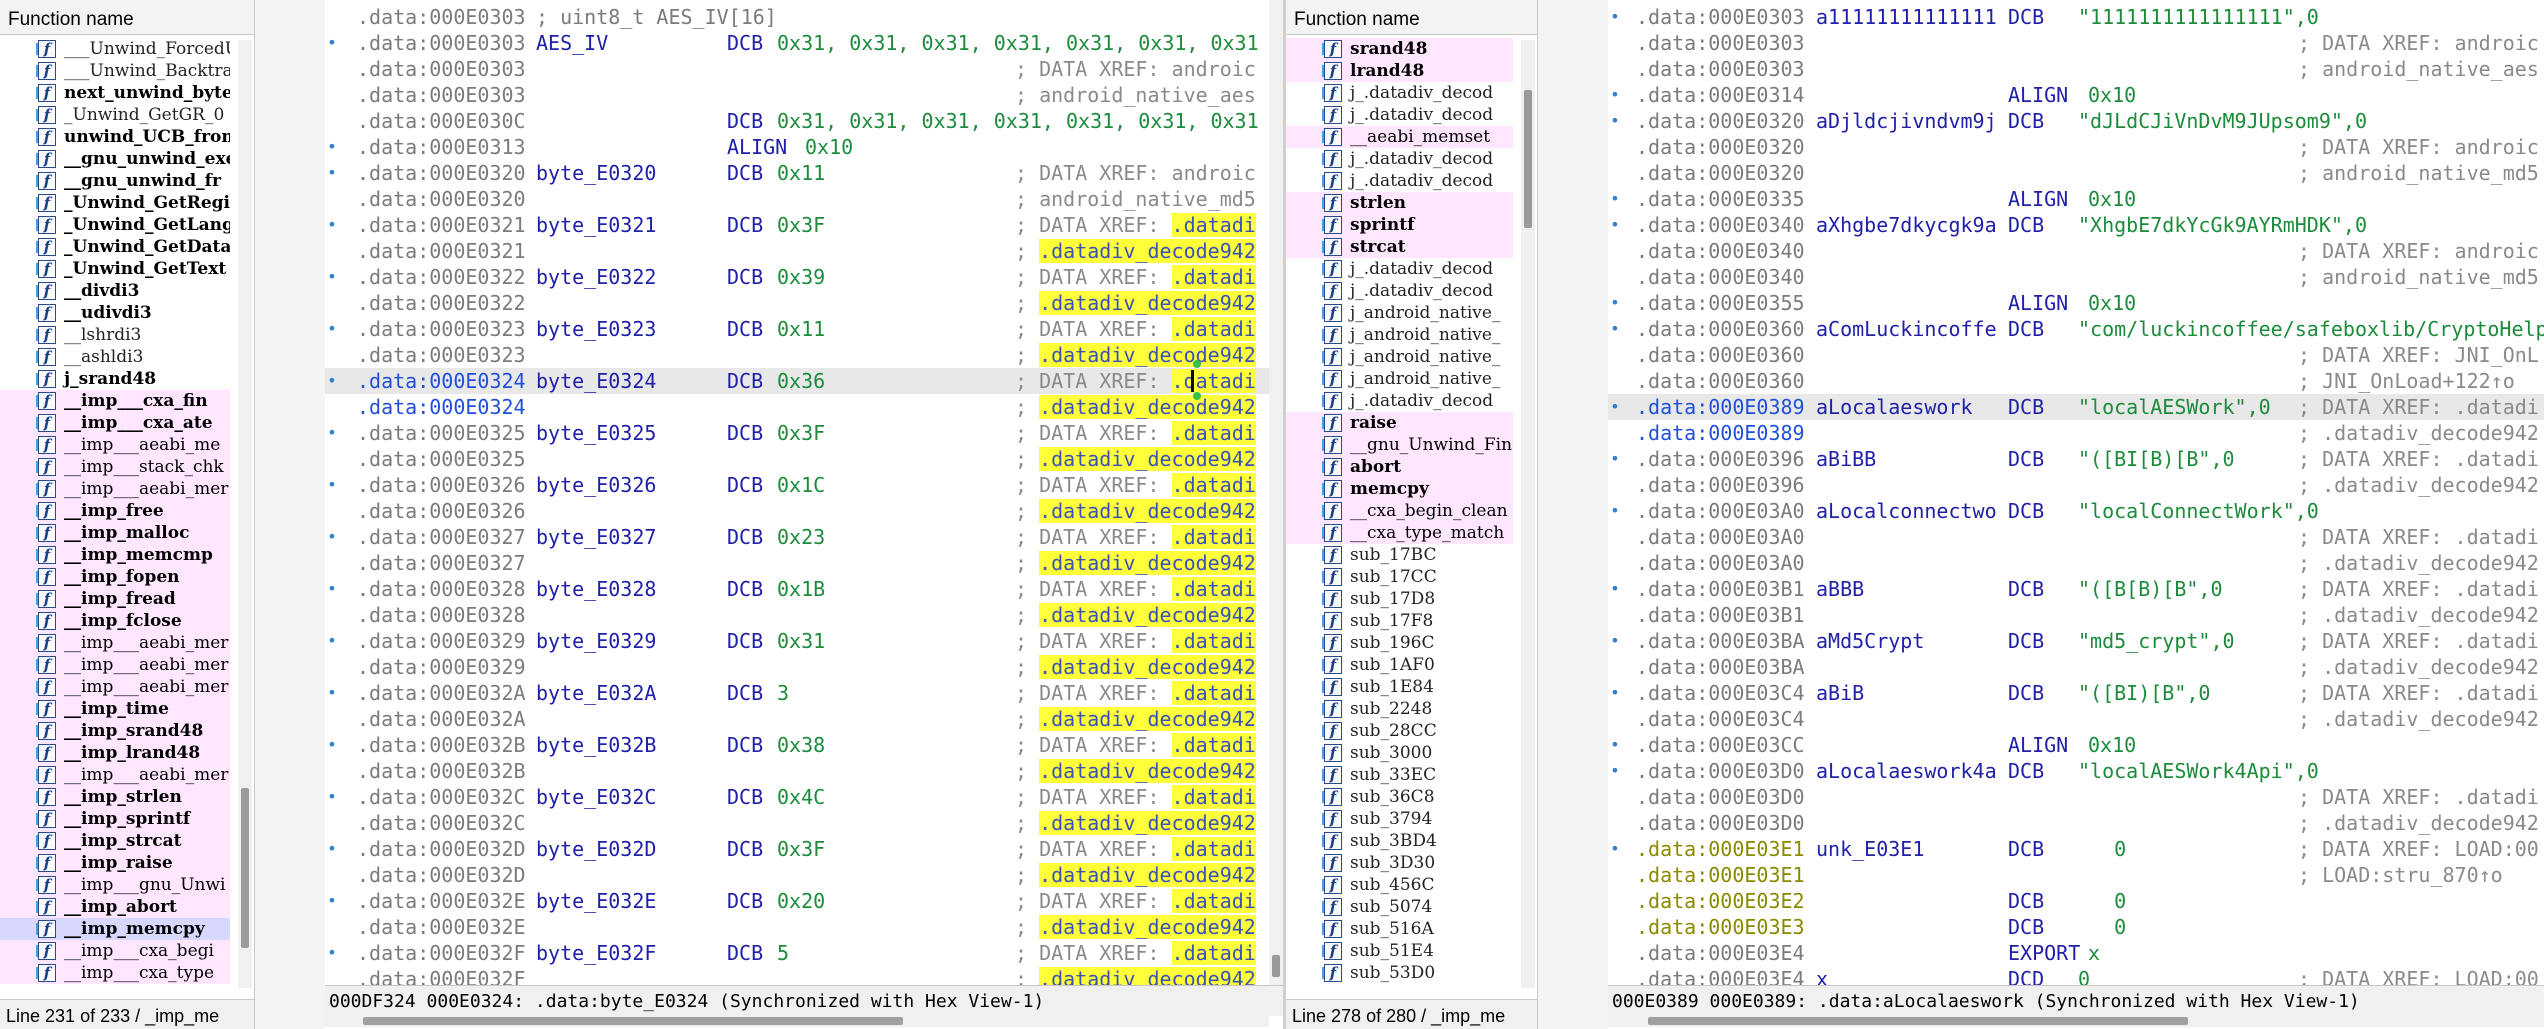  What do you see at coordinates (115, 335) in the screenshot?
I see `function-list-item: f __lshrdi3` at bounding box center [115, 335].